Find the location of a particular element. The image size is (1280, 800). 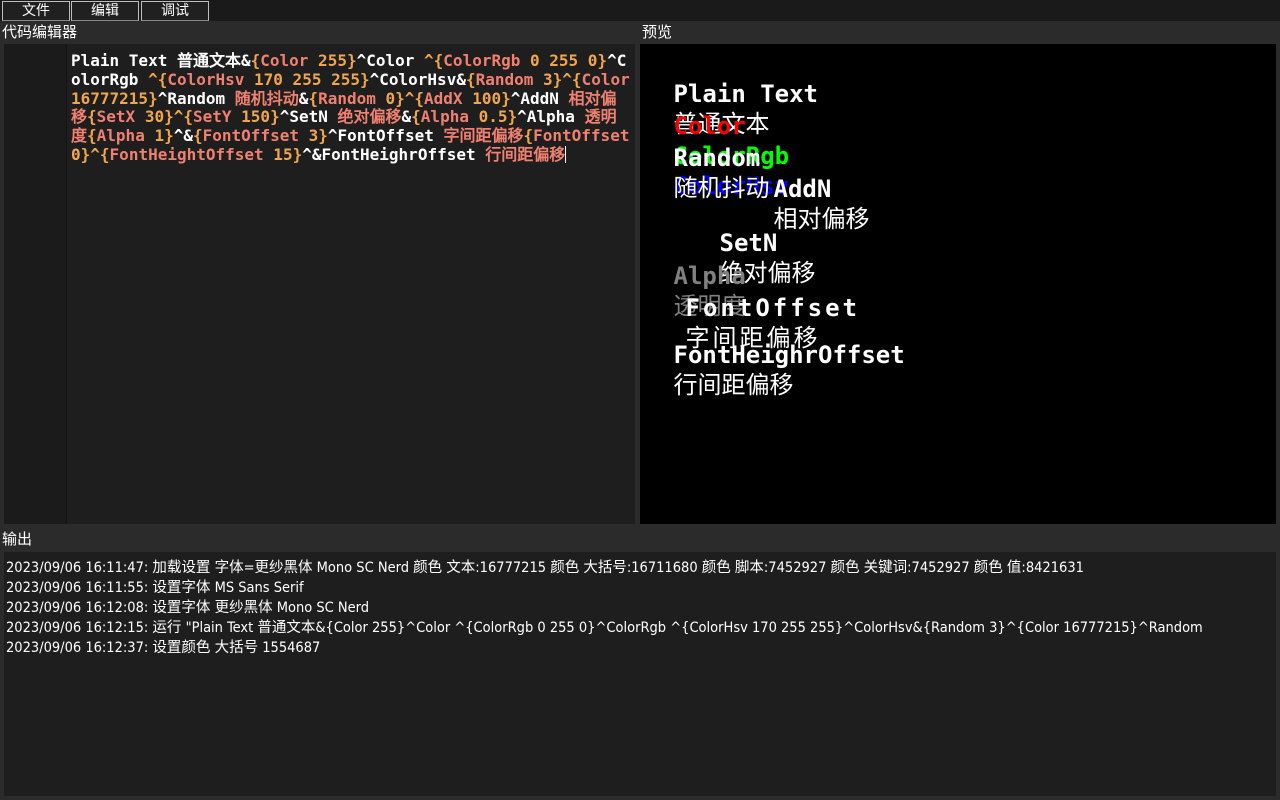

preview-fontheight-zh: 行间距偏移 is located at coordinates (733, 385).